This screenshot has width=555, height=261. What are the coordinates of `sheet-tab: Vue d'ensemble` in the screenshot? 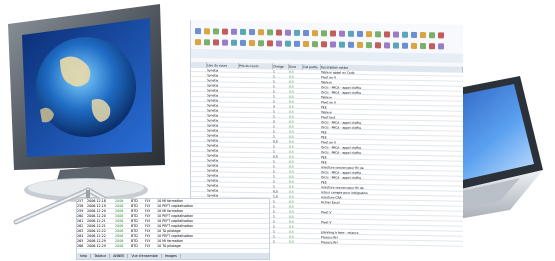 It's located at (145, 256).